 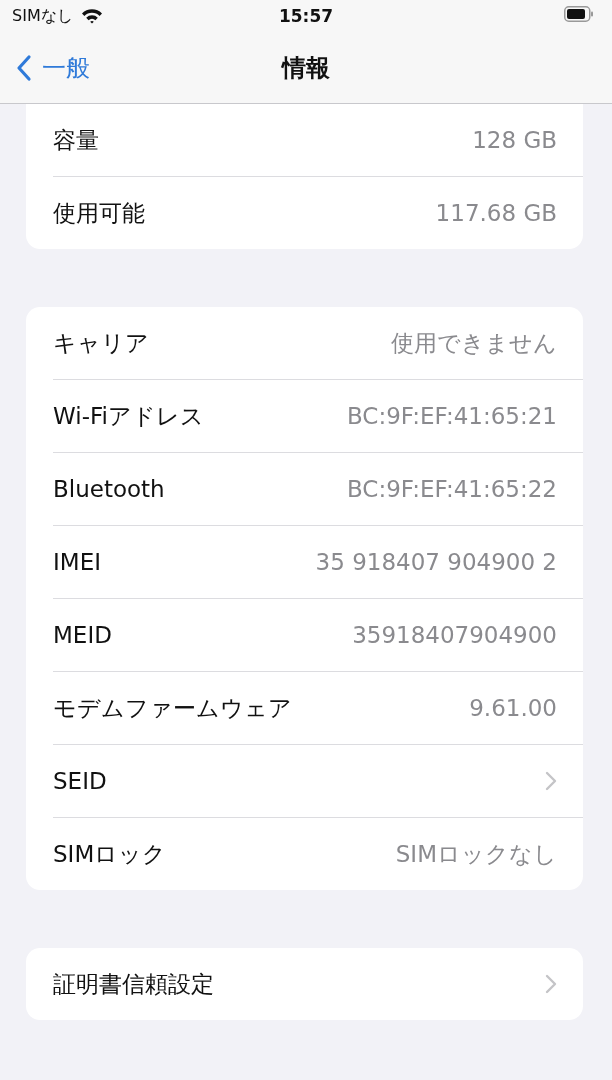 What do you see at coordinates (514, 140) in the screenshot?
I see `row-value: 128 GB` at bounding box center [514, 140].